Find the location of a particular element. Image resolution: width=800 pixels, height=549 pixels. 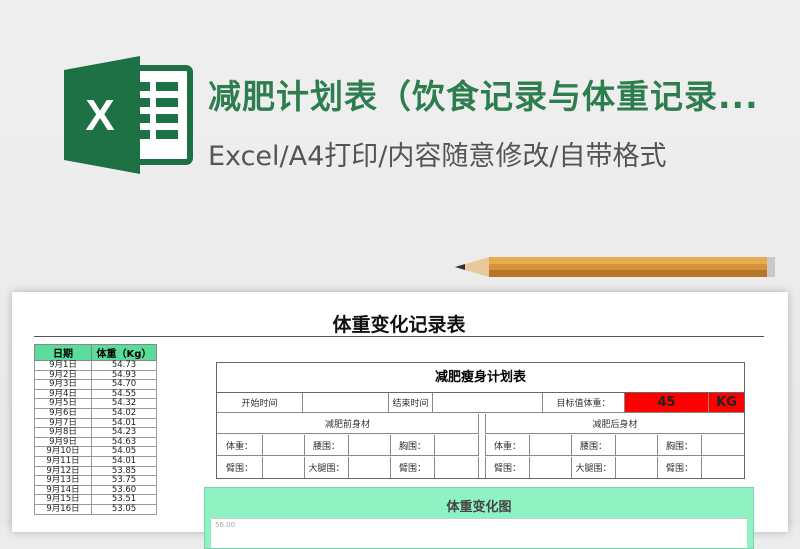

date-cell: 9月8日 is located at coordinates (63, 432).